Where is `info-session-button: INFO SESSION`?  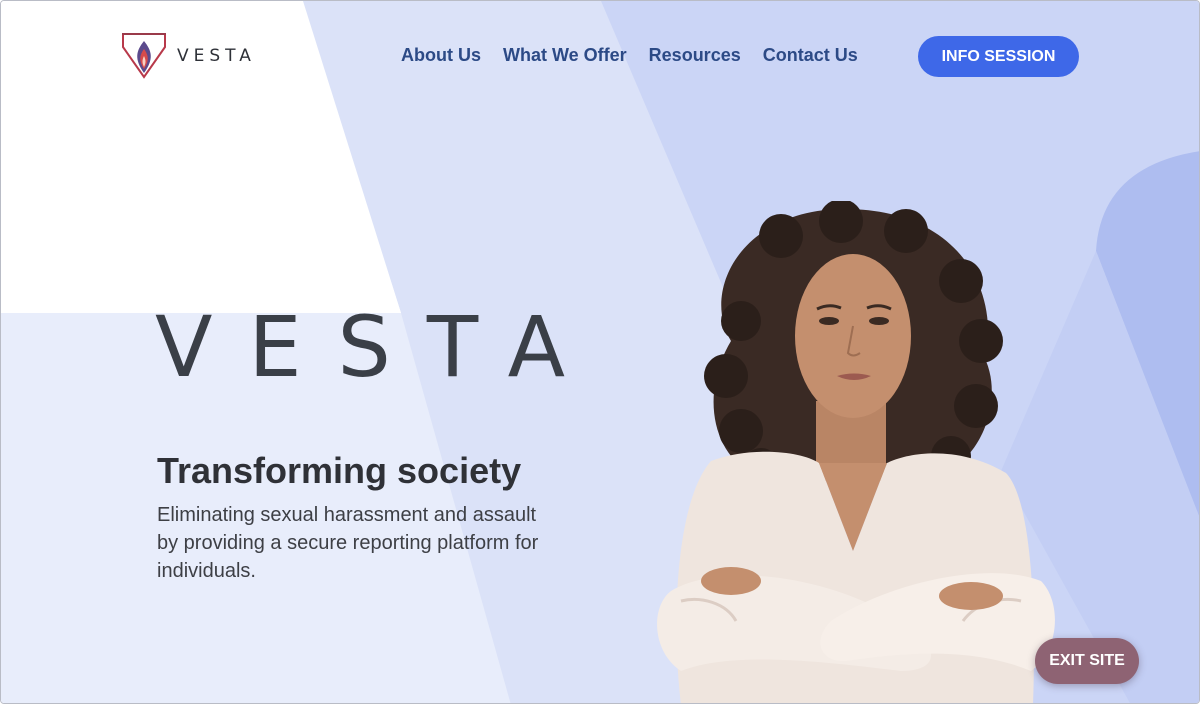 info-session-button: INFO SESSION is located at coordinates (998, 56).